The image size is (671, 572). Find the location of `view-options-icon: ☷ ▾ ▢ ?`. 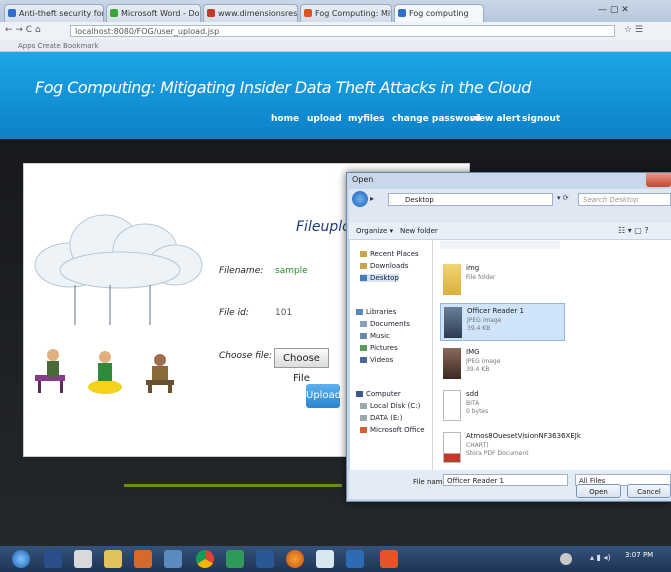

view-options-icon: ☷ ▾ ▢ ? is located at coordinates (633, 230).